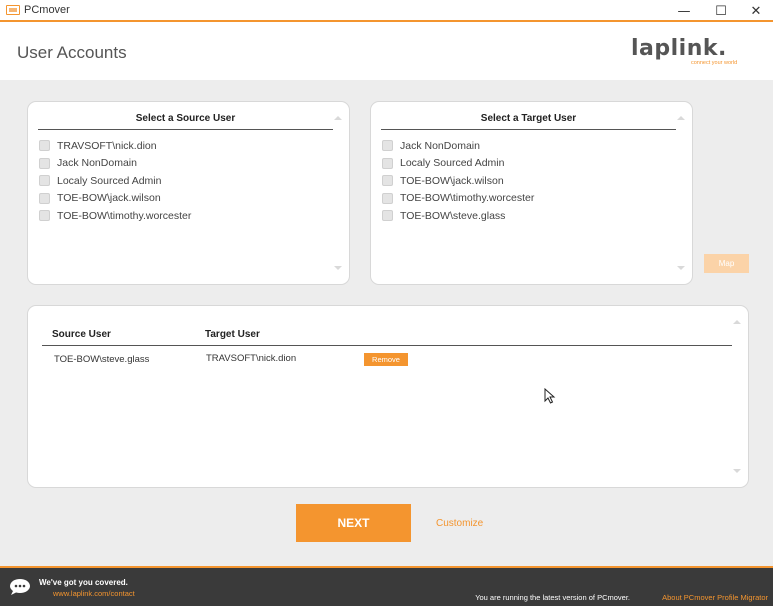 The height and width of the screenshot is (606, 773). What do you see at coordinates (453, 215) in the screenshot?
I see `user-label: TOE-BOW\steve.glass` at bounding box center [453, 215].